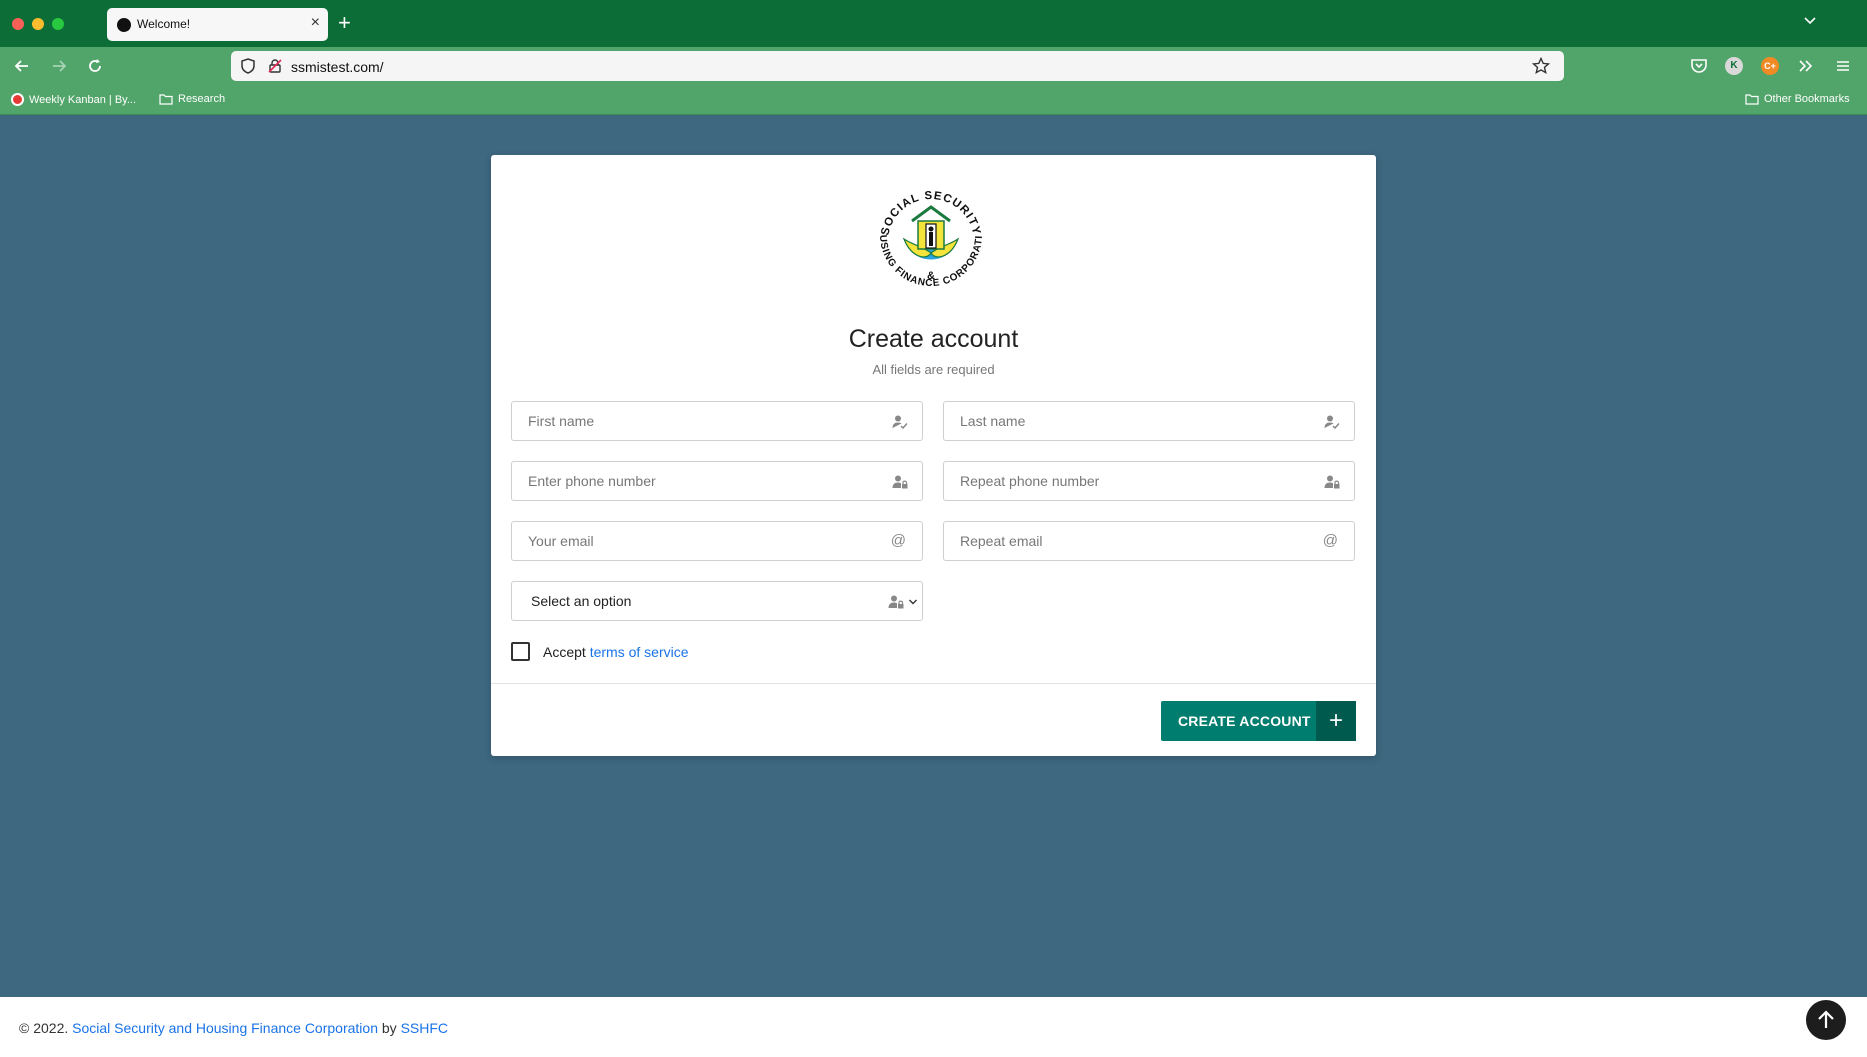 This screenshot has height=1057, width=1867. I want to click on first-name-field, so click(717, 421).